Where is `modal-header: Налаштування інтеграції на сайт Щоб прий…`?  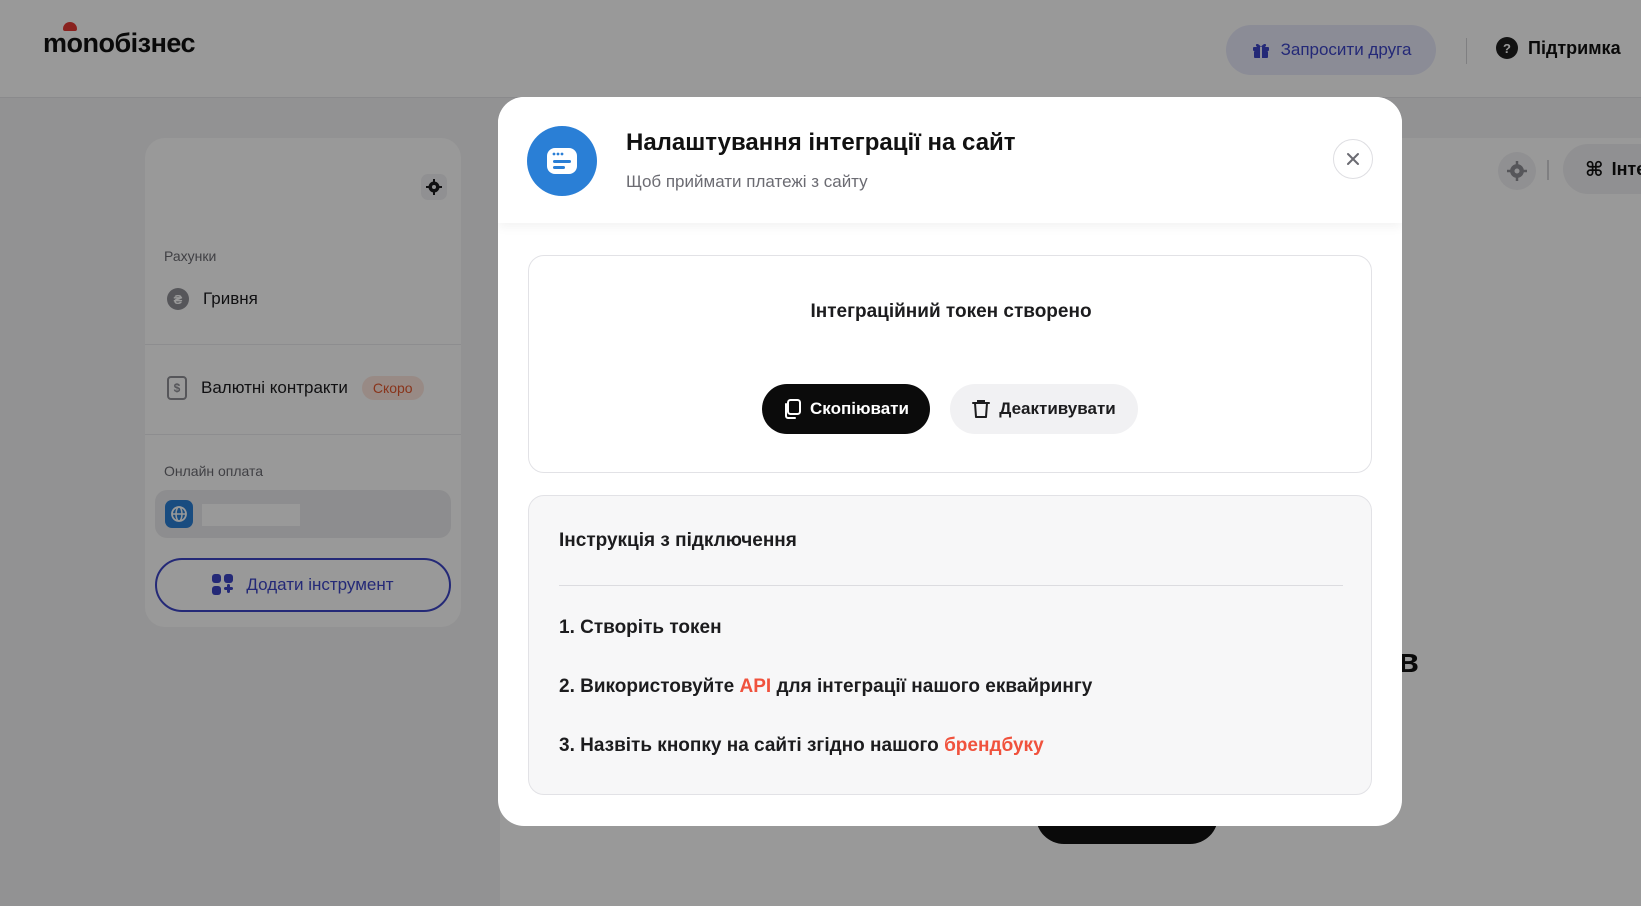 modal-header: Налаштування інтеграції на сайт Щоб прий… is located at coordinates (950, 160).